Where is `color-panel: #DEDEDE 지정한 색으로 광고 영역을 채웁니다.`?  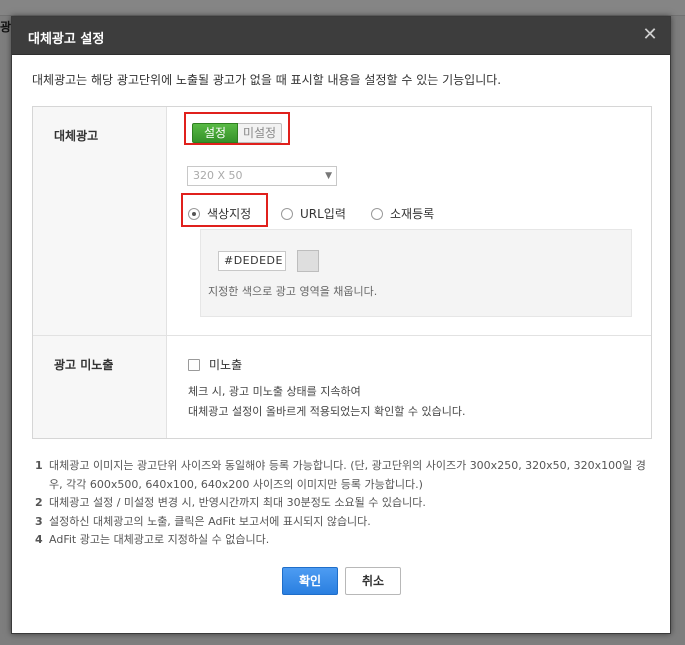
color-panel: #DEDEDE 지정한 색으로 광고 영역을 채웁니다. is located at coordinates (416, 273).